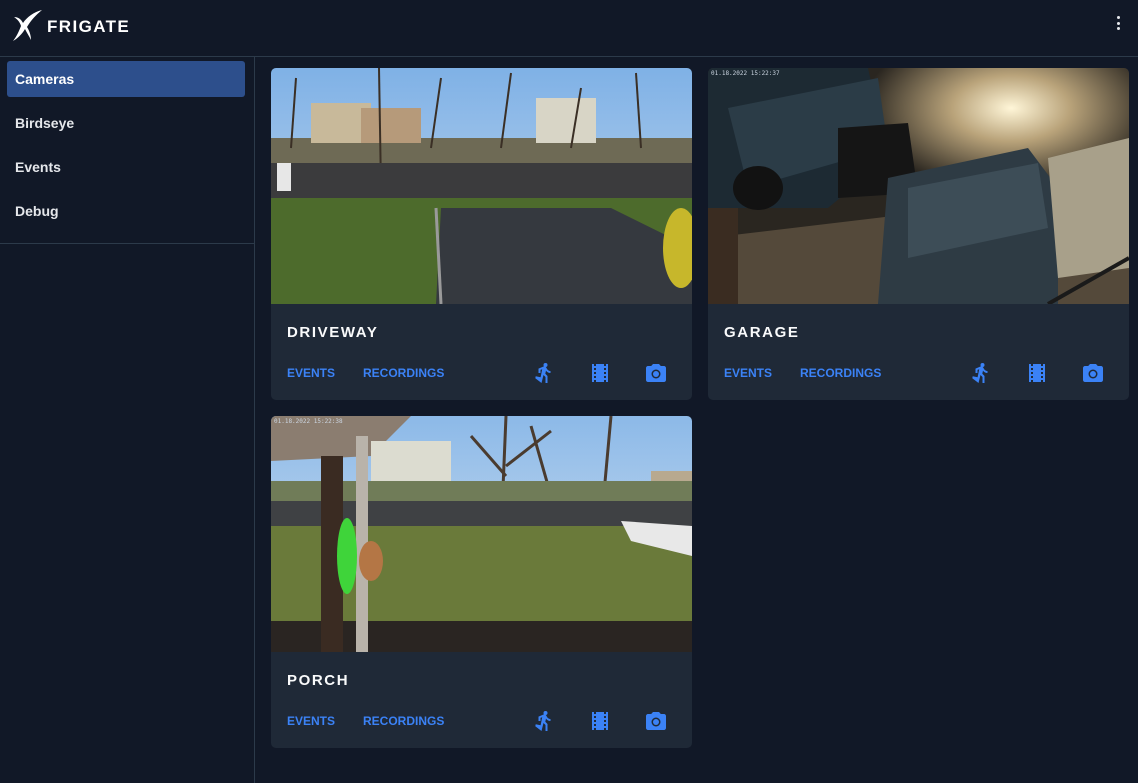  I want to click on camera-feed-porch: 01.18.2022 15:22:38, so click(481, 534).